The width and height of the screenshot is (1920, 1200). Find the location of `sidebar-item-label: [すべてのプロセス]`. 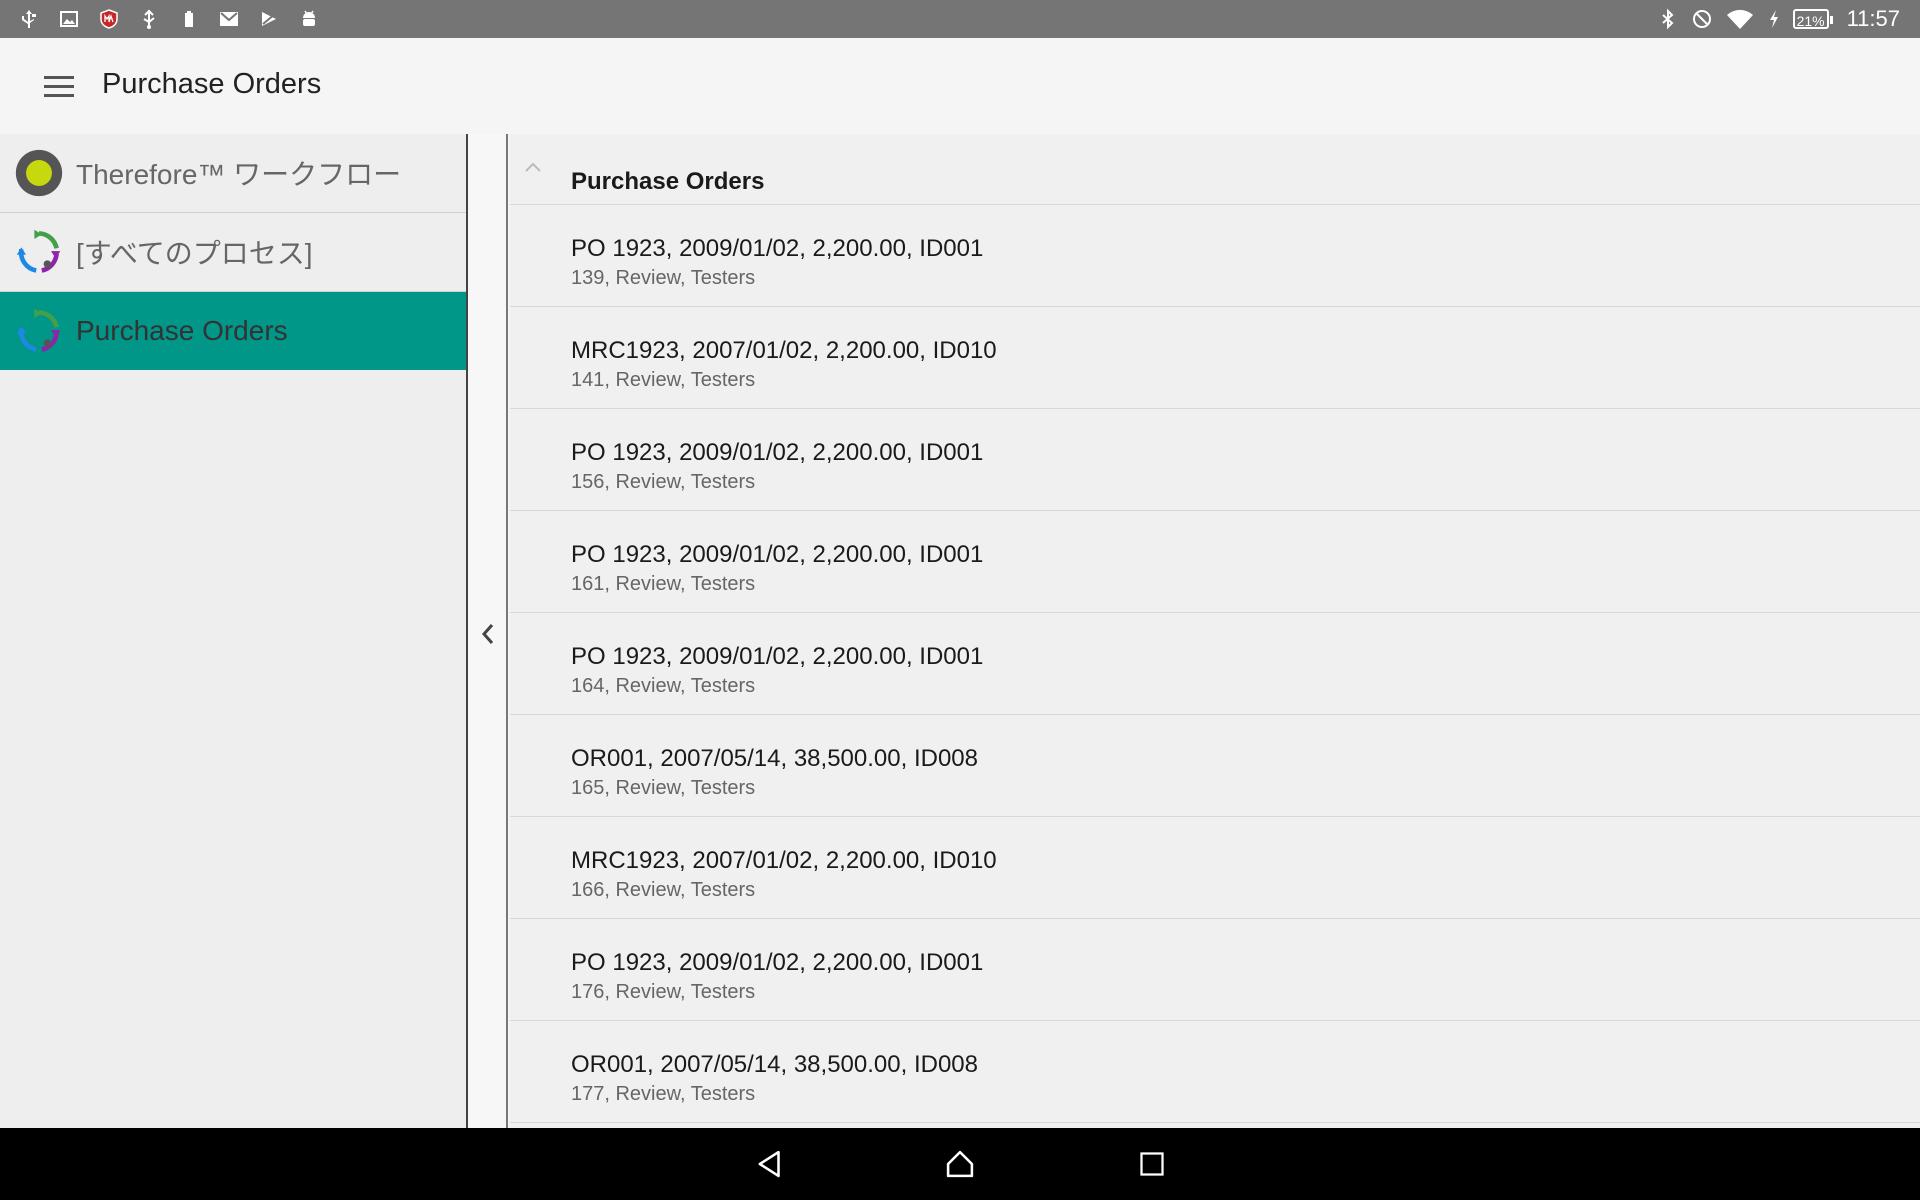

sidebar-item-label: [すべてのプロセス] is located at coordinates (194, 253).